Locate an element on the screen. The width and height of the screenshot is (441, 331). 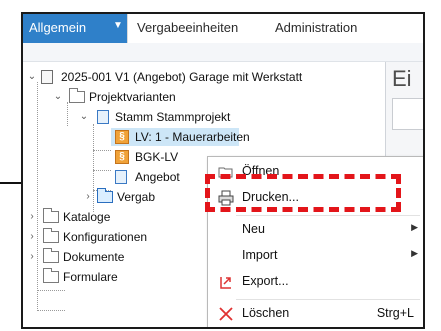
detail-title: Ei is located at coordinates (402, 78).